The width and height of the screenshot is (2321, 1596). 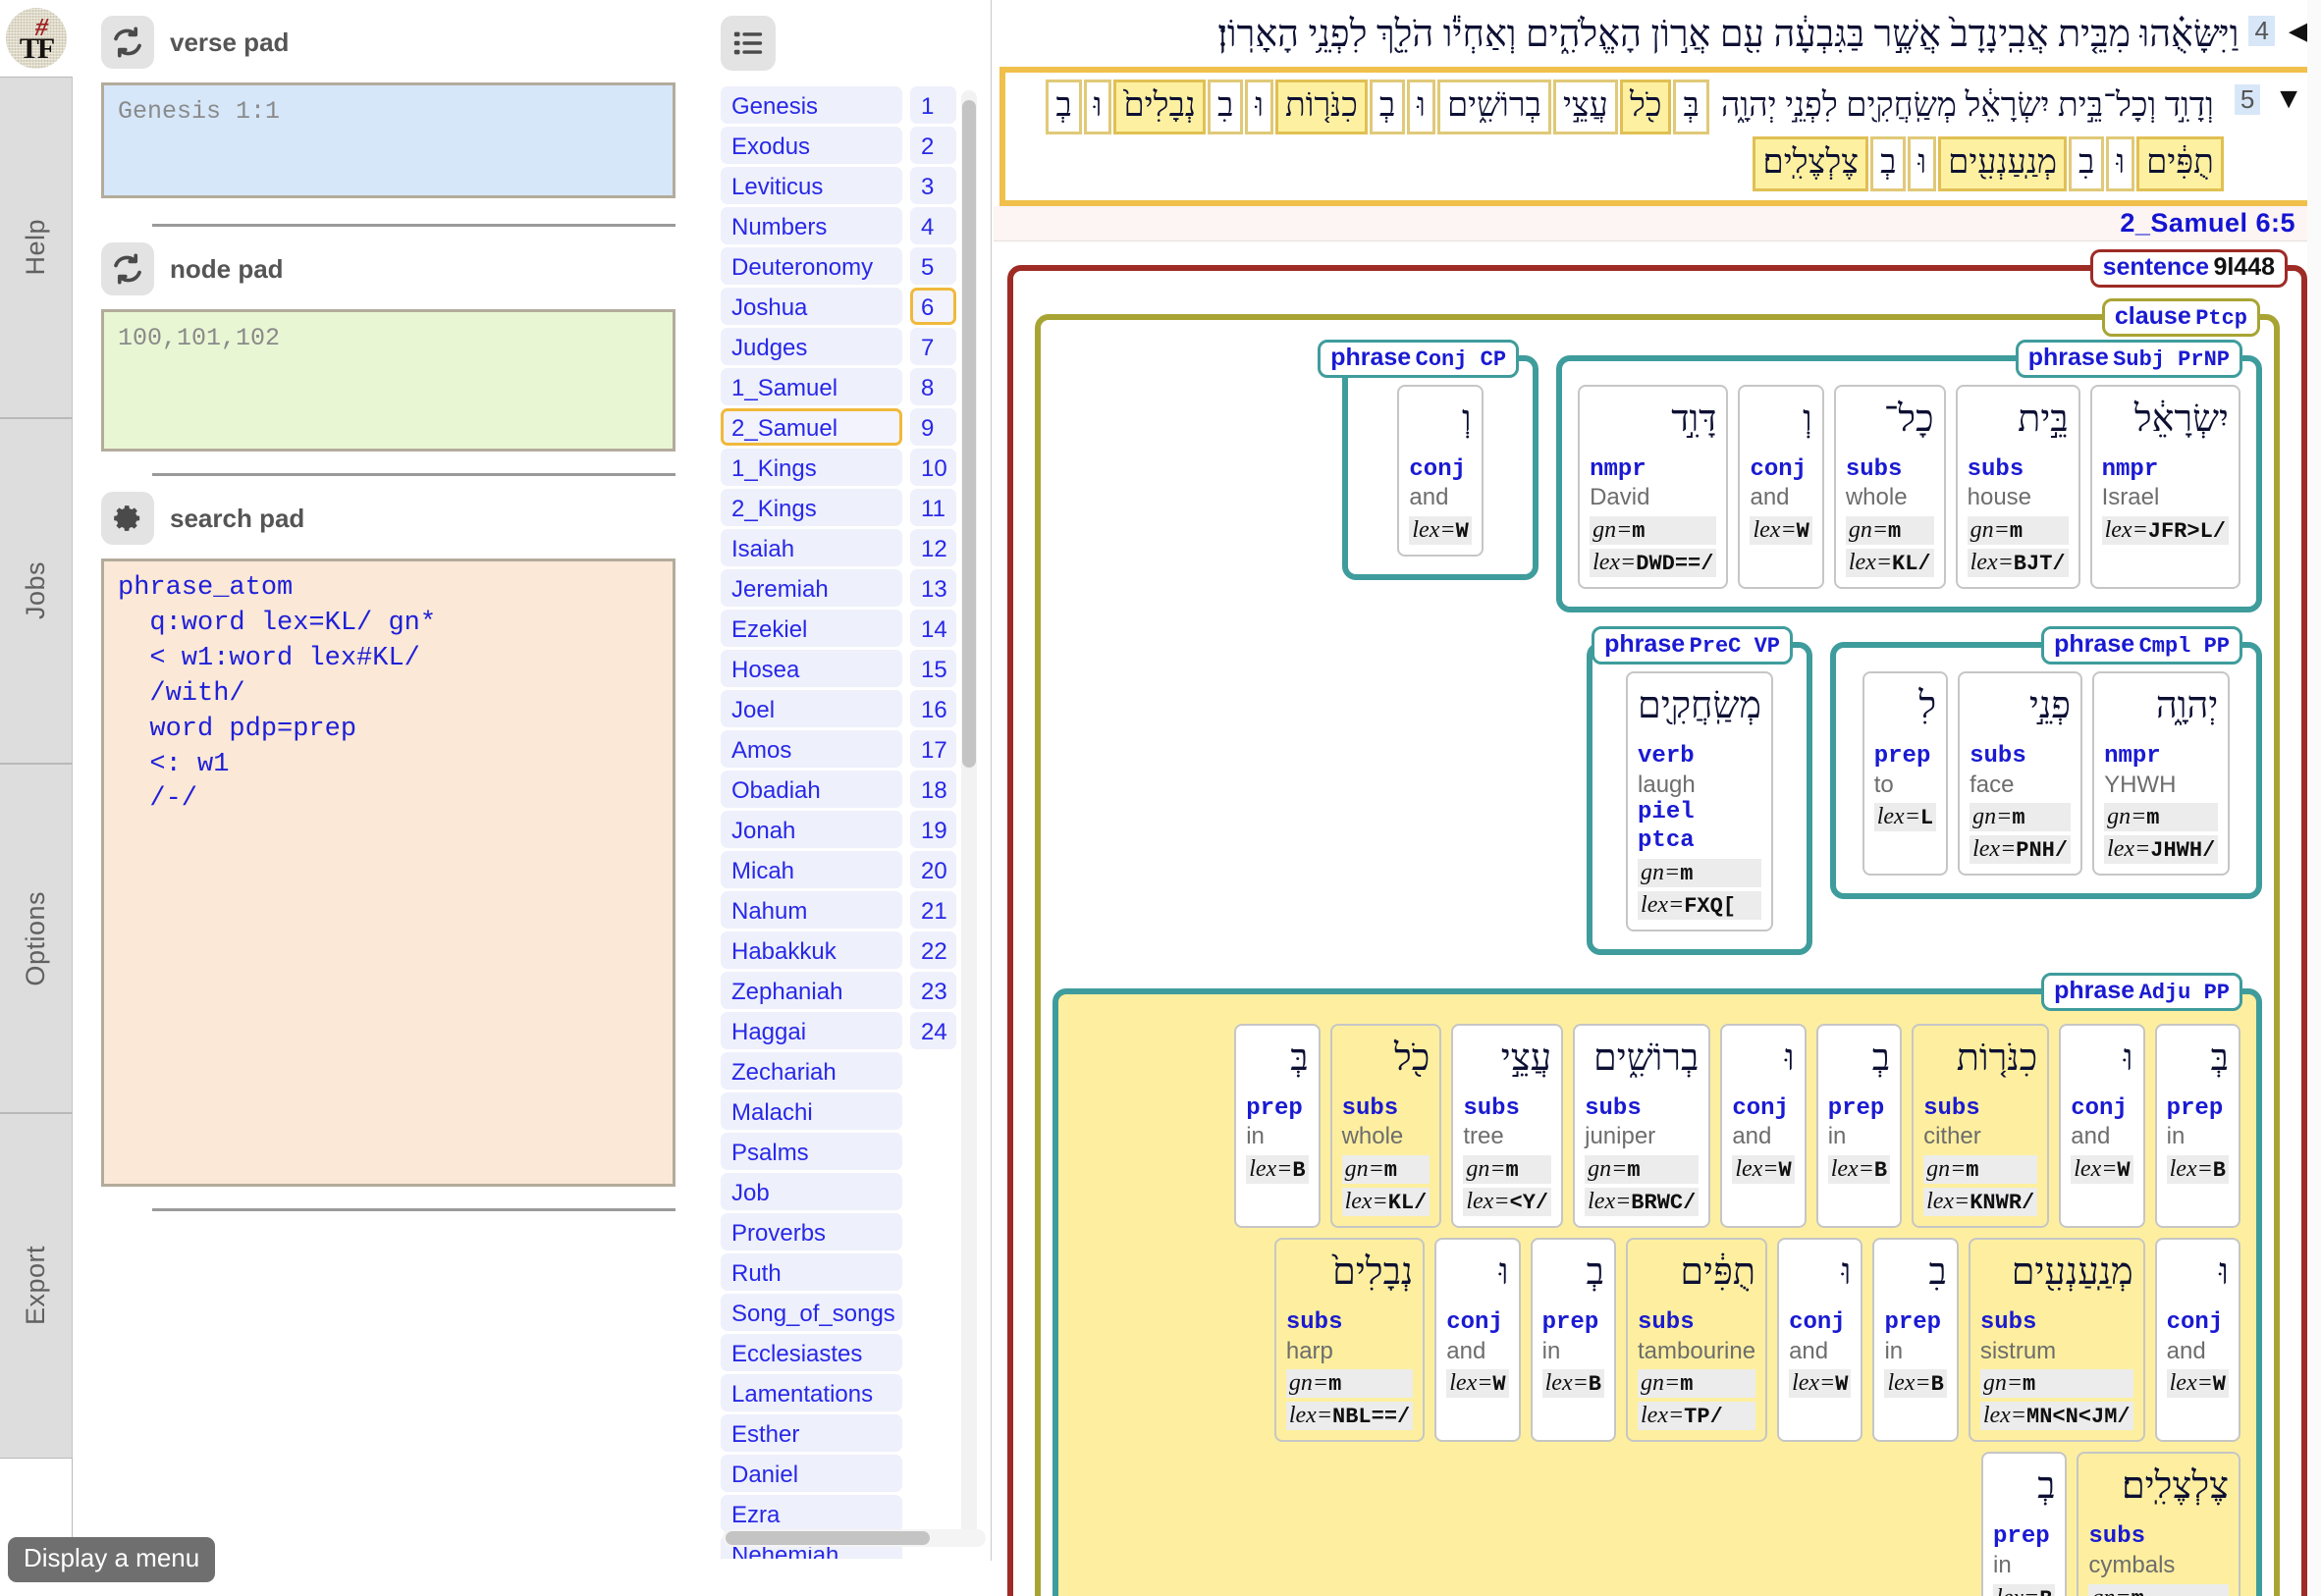 I want to click on verse-number-5: 5, so click(x=2247, y=100).